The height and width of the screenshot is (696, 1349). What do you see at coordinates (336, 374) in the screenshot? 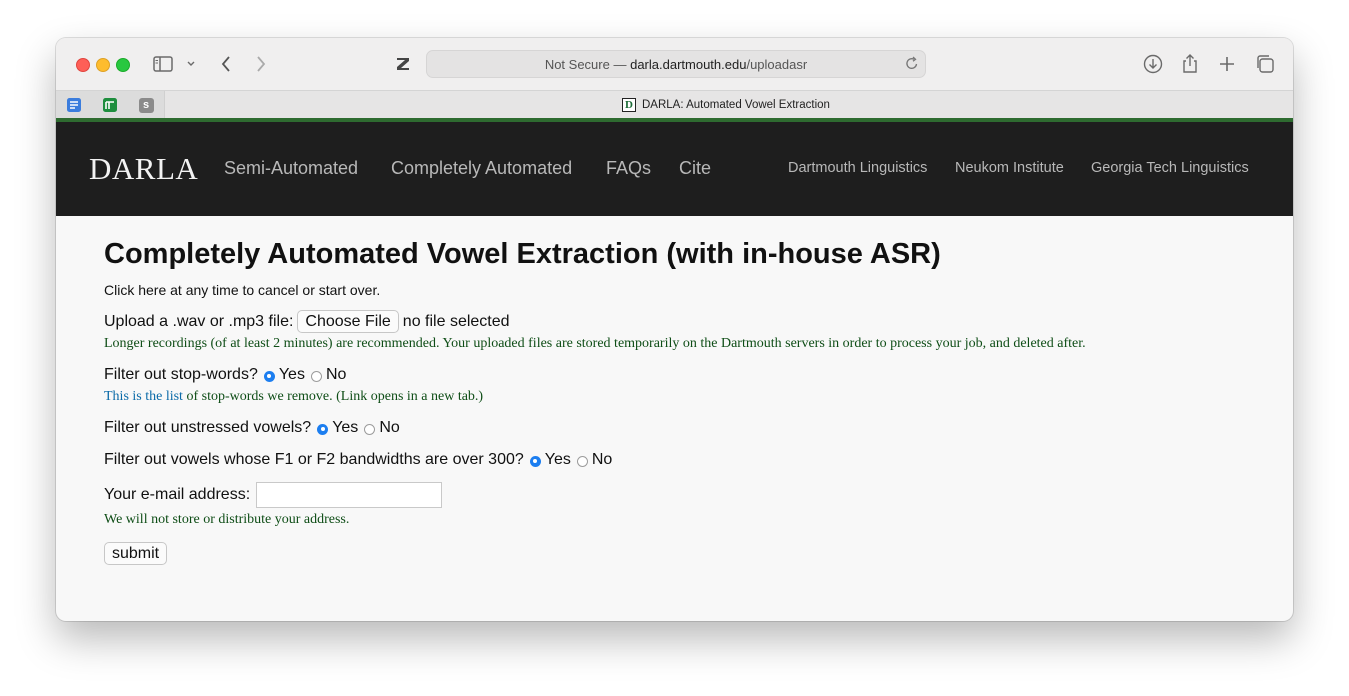
I see `stopwords-no-label: No` at bounding box center [336, 374].